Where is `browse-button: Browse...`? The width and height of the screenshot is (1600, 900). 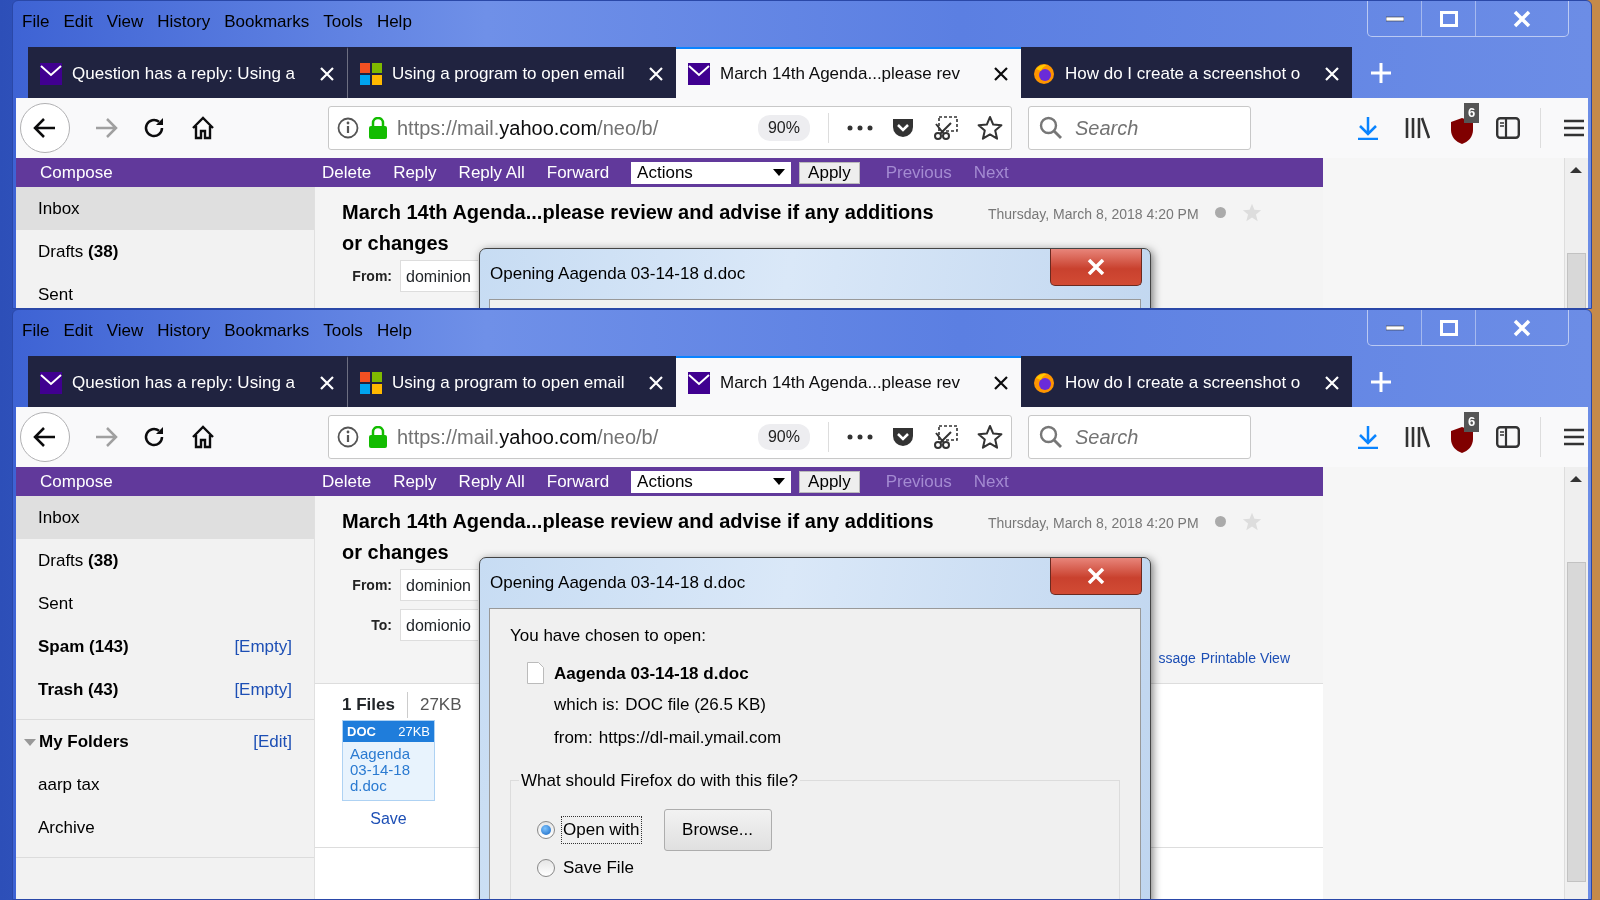
browse-button: Browse... is located at coordinates (717, 830).